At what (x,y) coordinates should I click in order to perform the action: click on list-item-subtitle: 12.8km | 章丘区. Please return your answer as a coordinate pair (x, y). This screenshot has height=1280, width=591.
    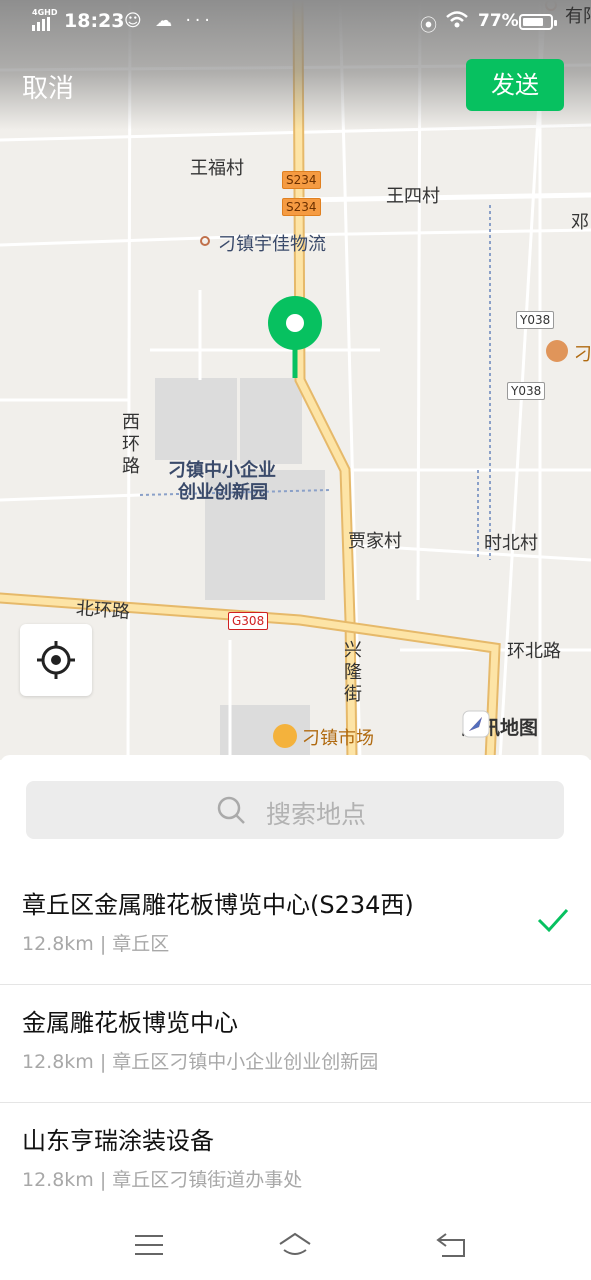
    Looking at the image, I should click on (96, 944).